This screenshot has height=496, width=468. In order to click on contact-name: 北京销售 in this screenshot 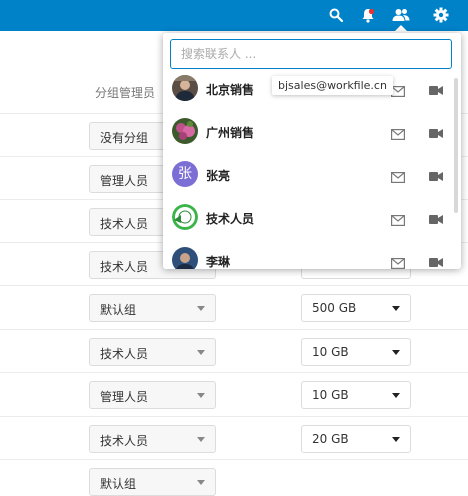, I will do `click(230, 90)`.